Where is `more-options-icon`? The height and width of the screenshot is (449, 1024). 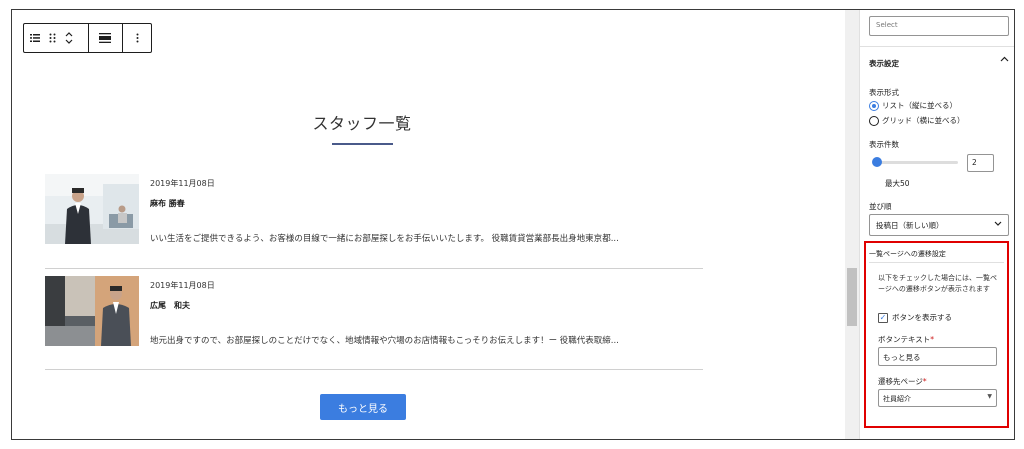
more-options-icon is located at coordinates (137, 38).